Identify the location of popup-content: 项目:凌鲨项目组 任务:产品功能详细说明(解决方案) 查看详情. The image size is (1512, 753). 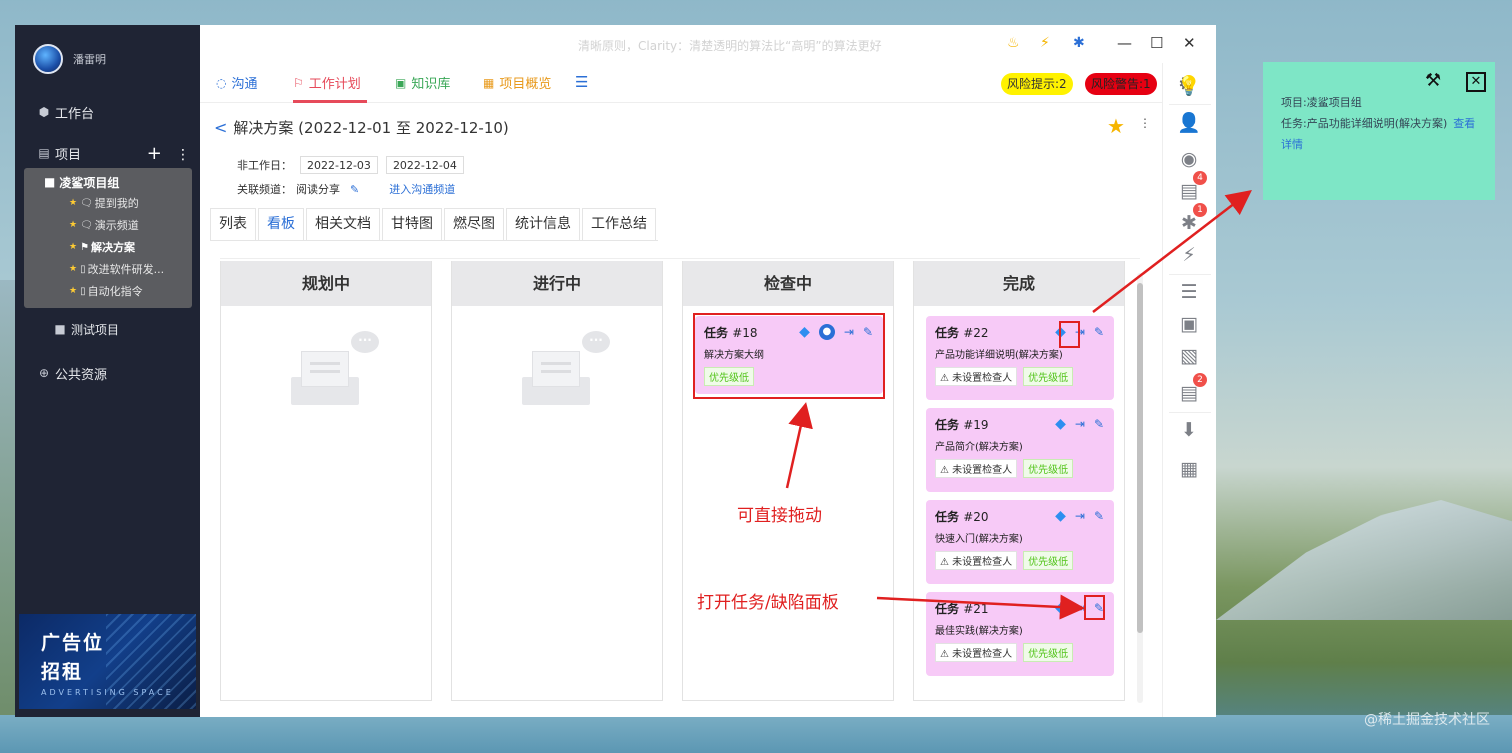
(1381, 123).